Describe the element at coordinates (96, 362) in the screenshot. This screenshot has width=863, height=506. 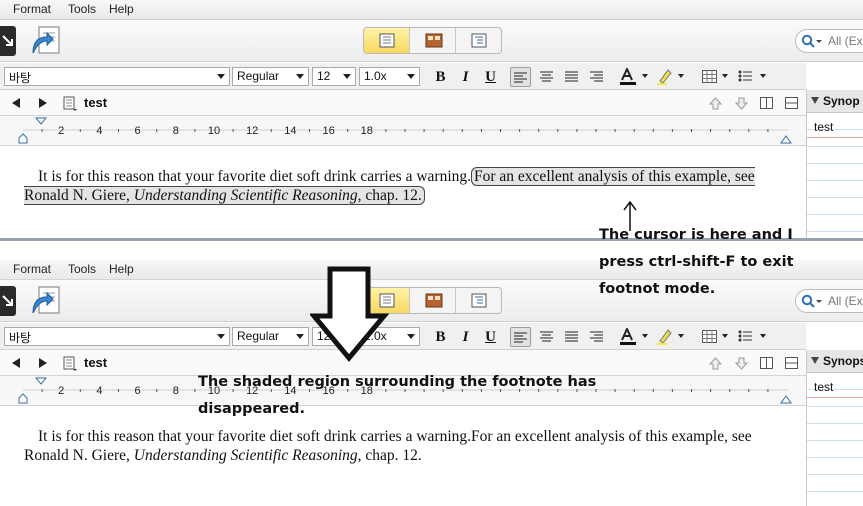
I see `document-title: test` at that location.